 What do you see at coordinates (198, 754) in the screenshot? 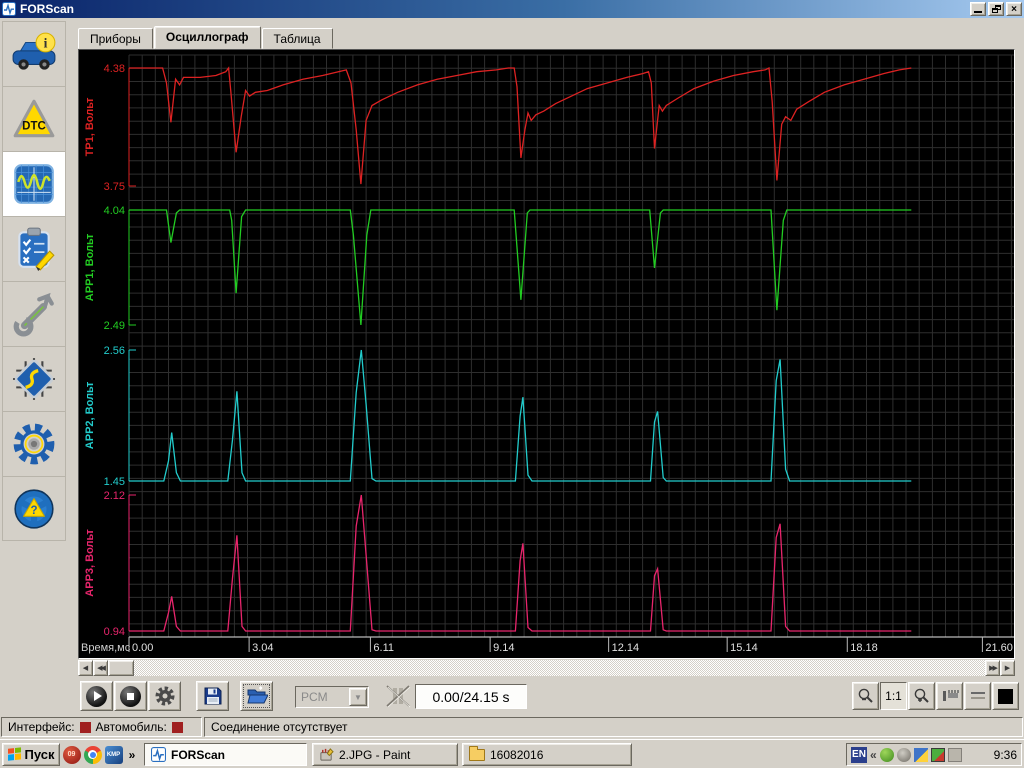
I see `task-title: FORScan` at bounding box center [198, 754].